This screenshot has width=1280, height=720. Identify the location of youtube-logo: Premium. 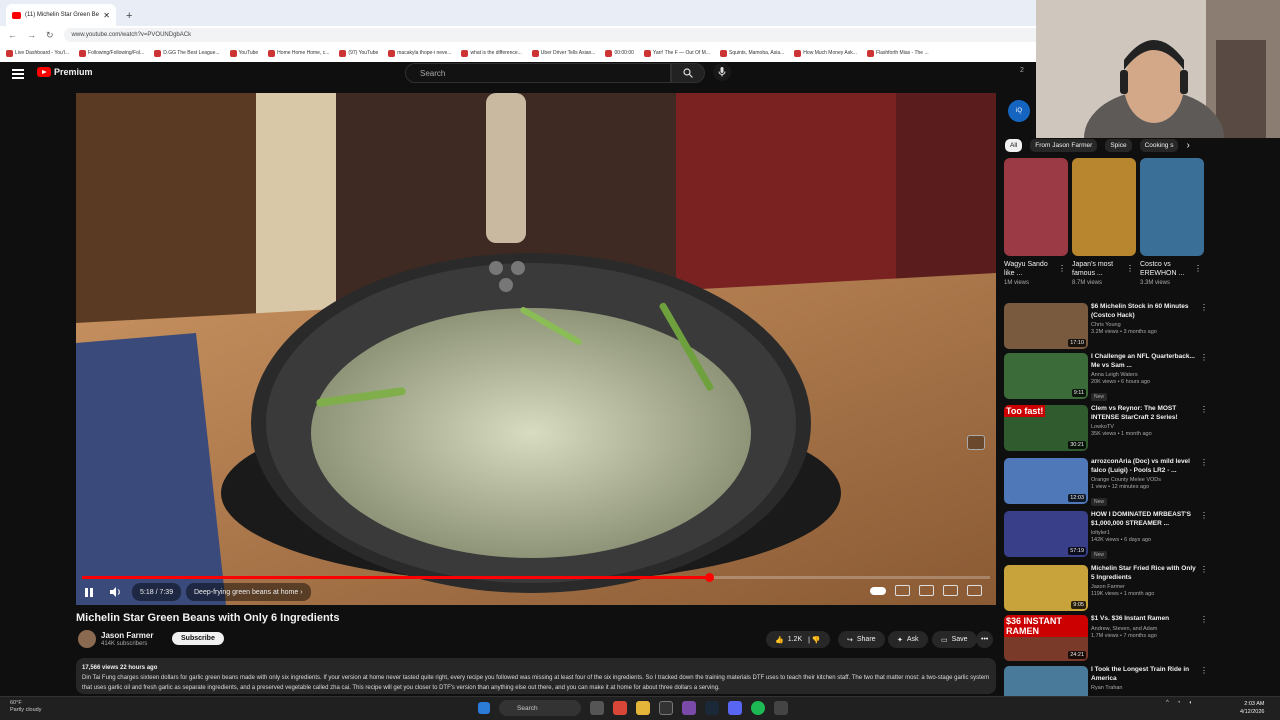
(65, 72).